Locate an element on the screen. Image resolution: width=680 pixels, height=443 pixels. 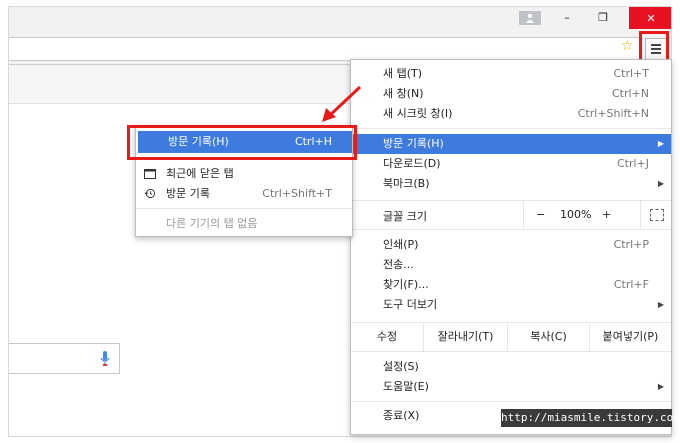
minimize-icon: – is located at coordinates (567, 17).